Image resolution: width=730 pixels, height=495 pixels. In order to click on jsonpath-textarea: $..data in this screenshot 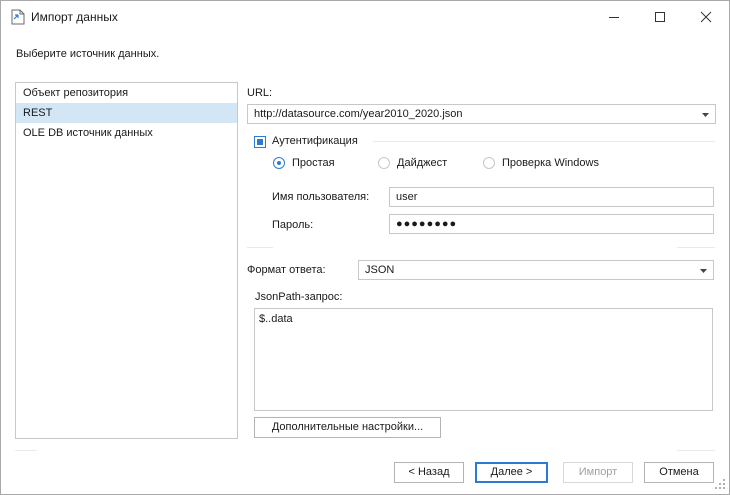, I will do `click(483, 359)`.